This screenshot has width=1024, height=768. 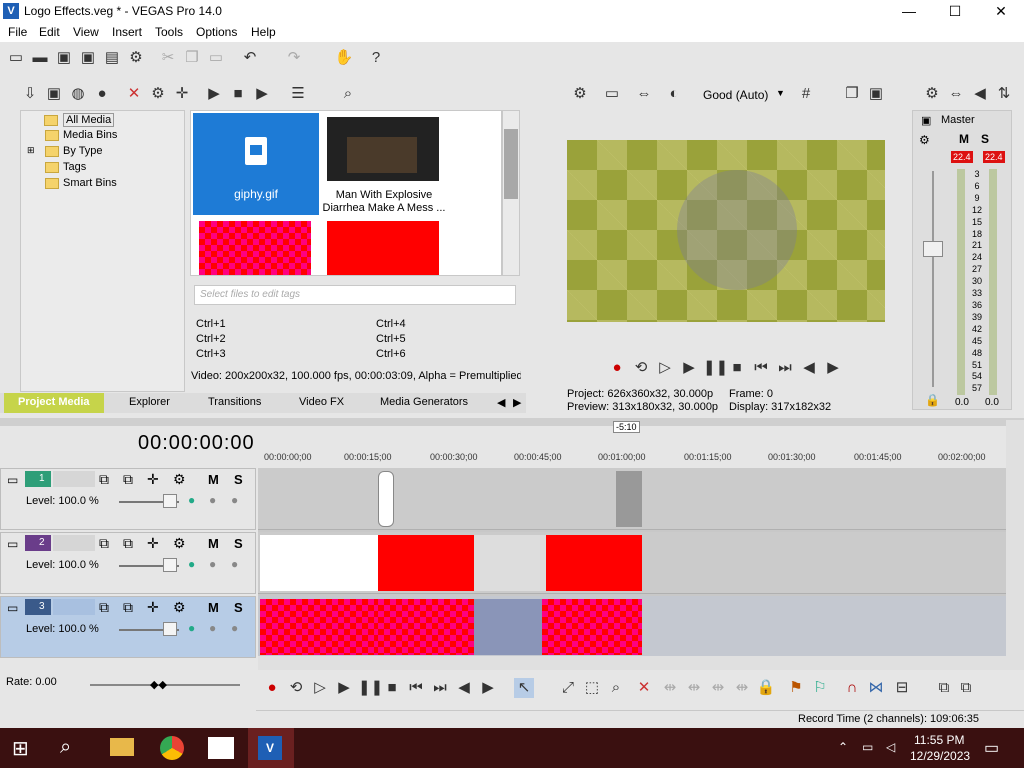 I want to click on split-screen-icon: ⇔, so click(x=644, y=94).